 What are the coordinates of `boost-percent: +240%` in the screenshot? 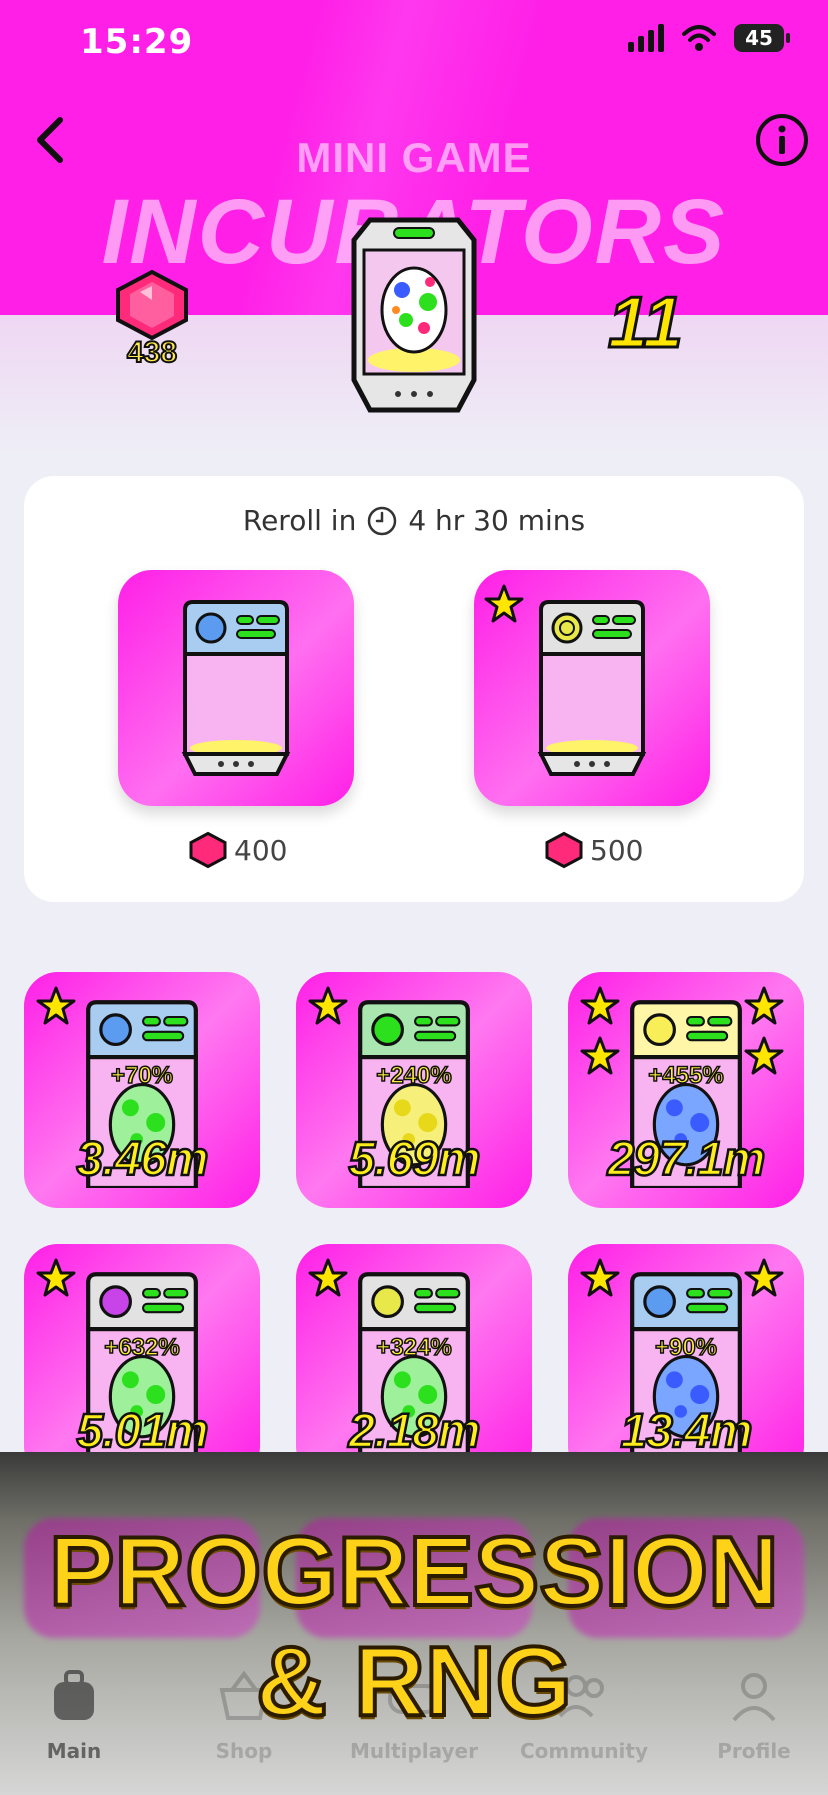 It's located at (414, 1075).